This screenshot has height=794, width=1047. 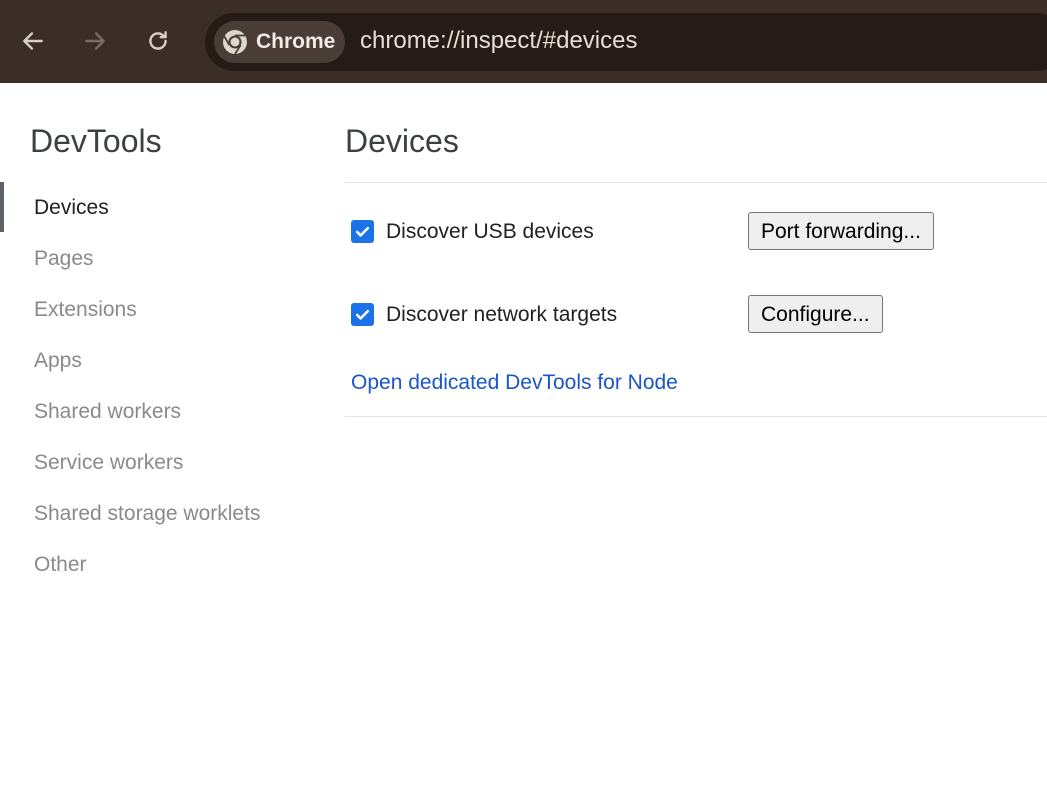 I want to click on sidebar-item-devices: Devices, so click(x=160, y=207).